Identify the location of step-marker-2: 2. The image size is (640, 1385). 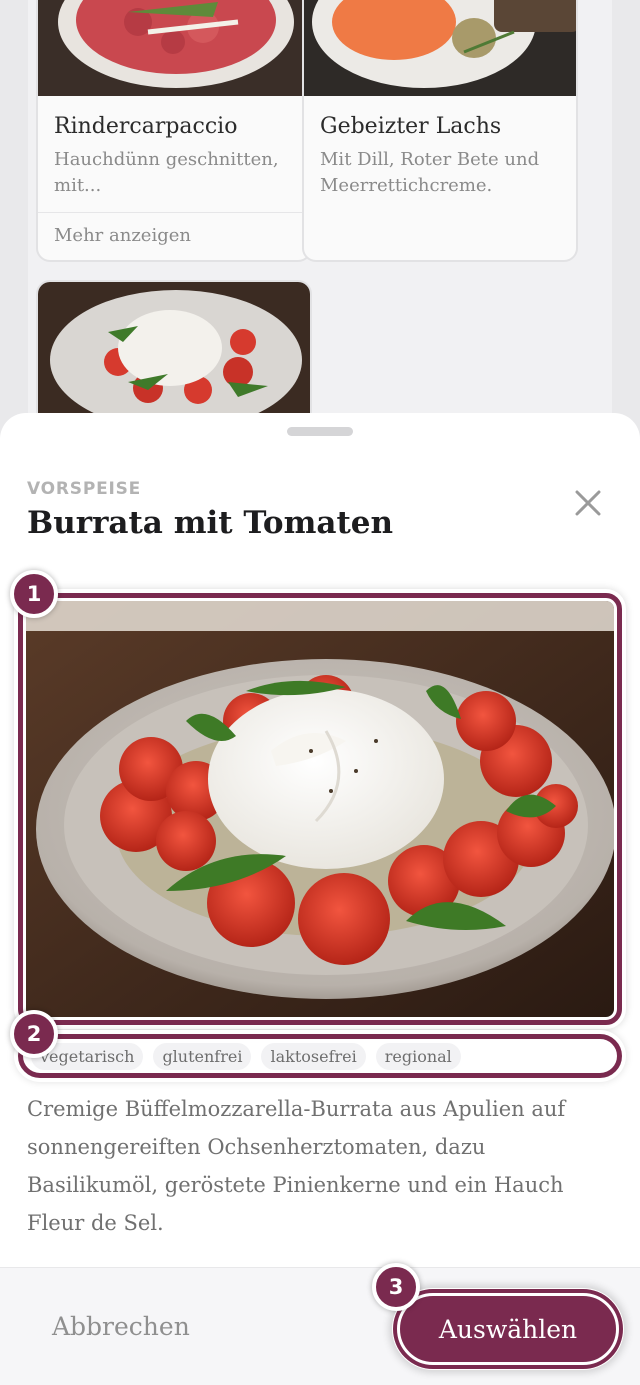
(34, 1034).